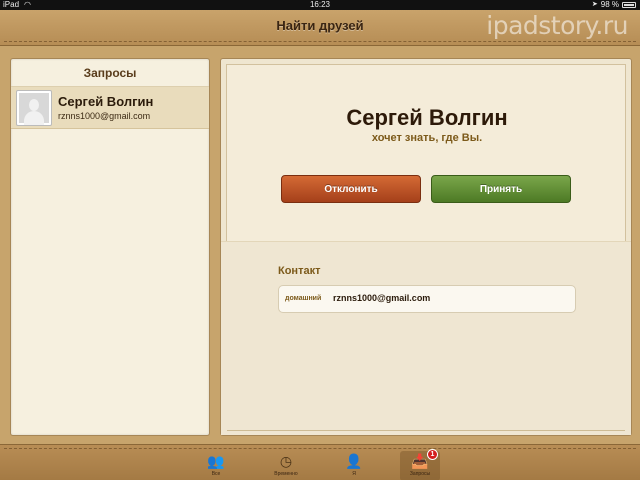  What do you see at coordinates (34, 118) in the screenshot?
I see `avatar-body` at bounding box center [34, 118].